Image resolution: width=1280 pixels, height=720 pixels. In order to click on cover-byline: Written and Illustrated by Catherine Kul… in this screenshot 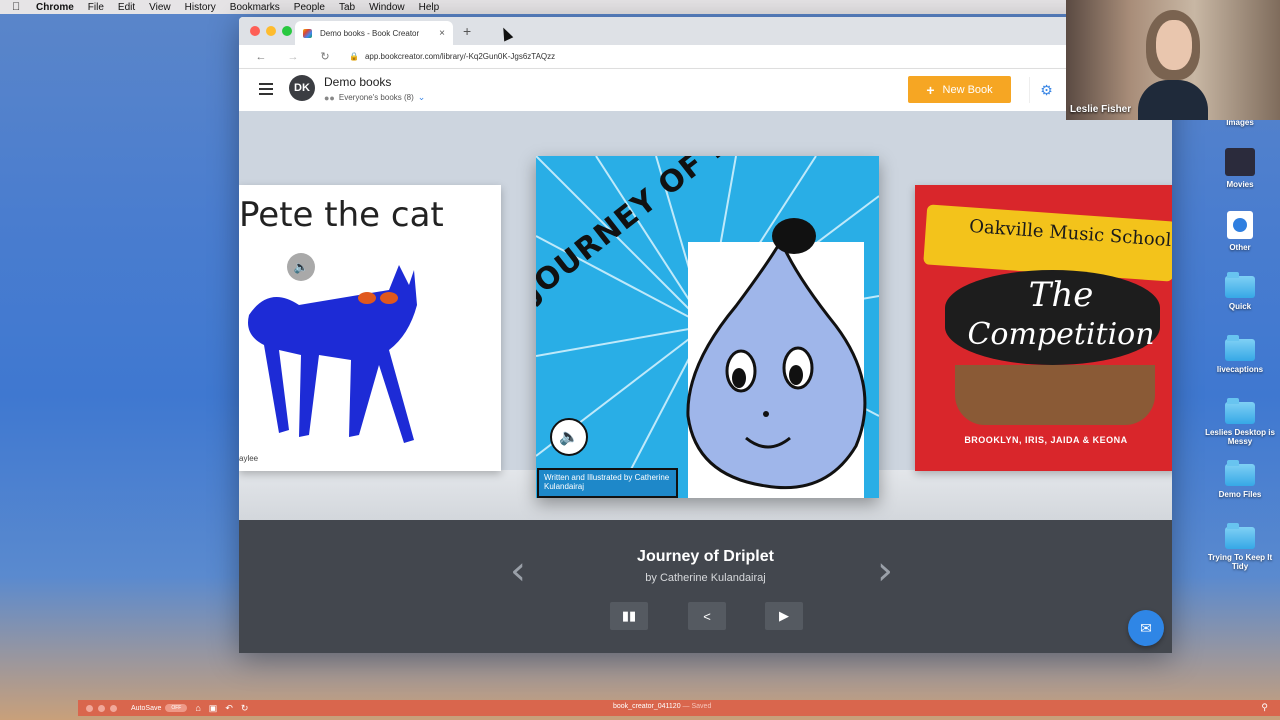, I will do `click(607, 483)`.